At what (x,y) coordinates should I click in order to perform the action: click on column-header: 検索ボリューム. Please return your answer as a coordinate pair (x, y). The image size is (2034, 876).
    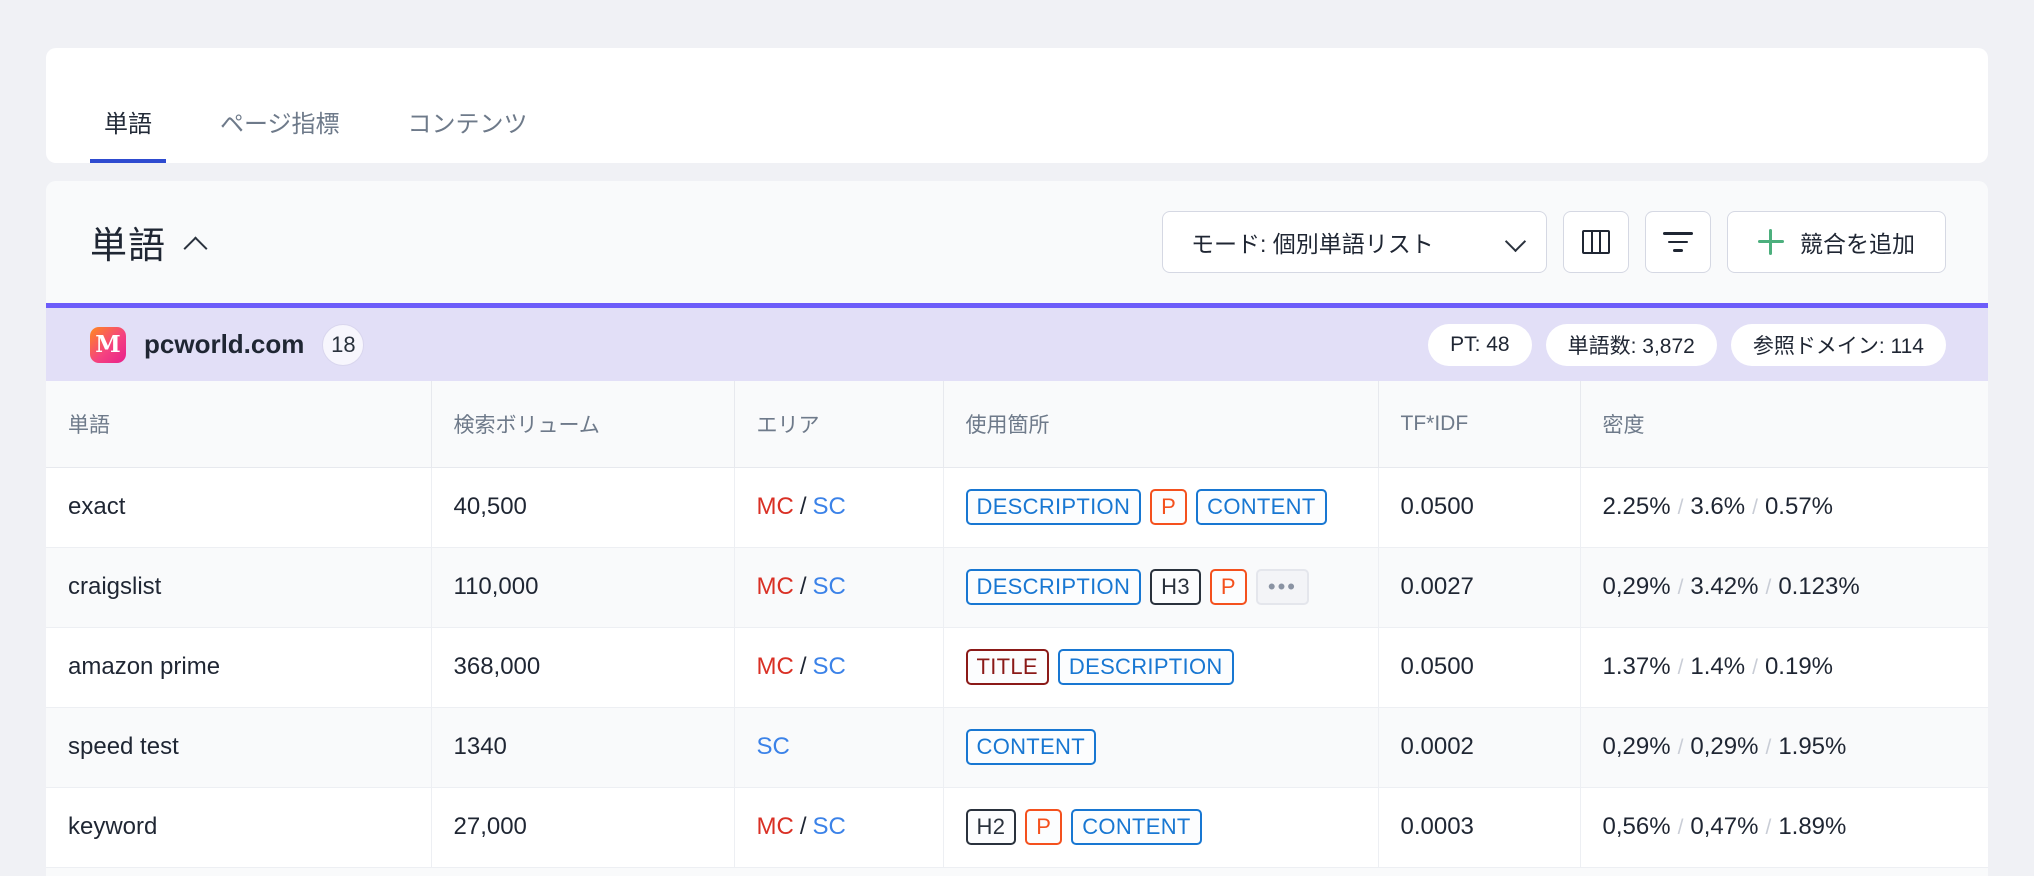
    Looking at the image, I should click on (583, 424).